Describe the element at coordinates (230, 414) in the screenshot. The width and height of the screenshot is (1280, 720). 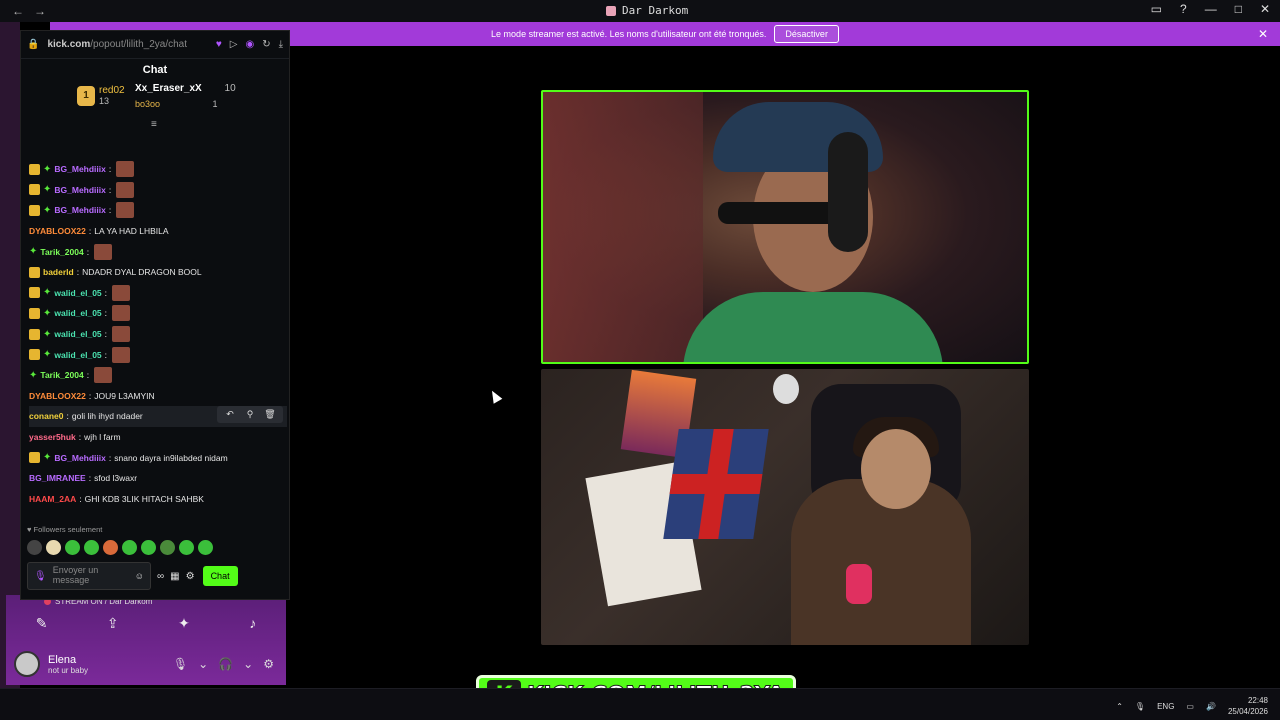
I see `reply-icon: ↶` at that location.